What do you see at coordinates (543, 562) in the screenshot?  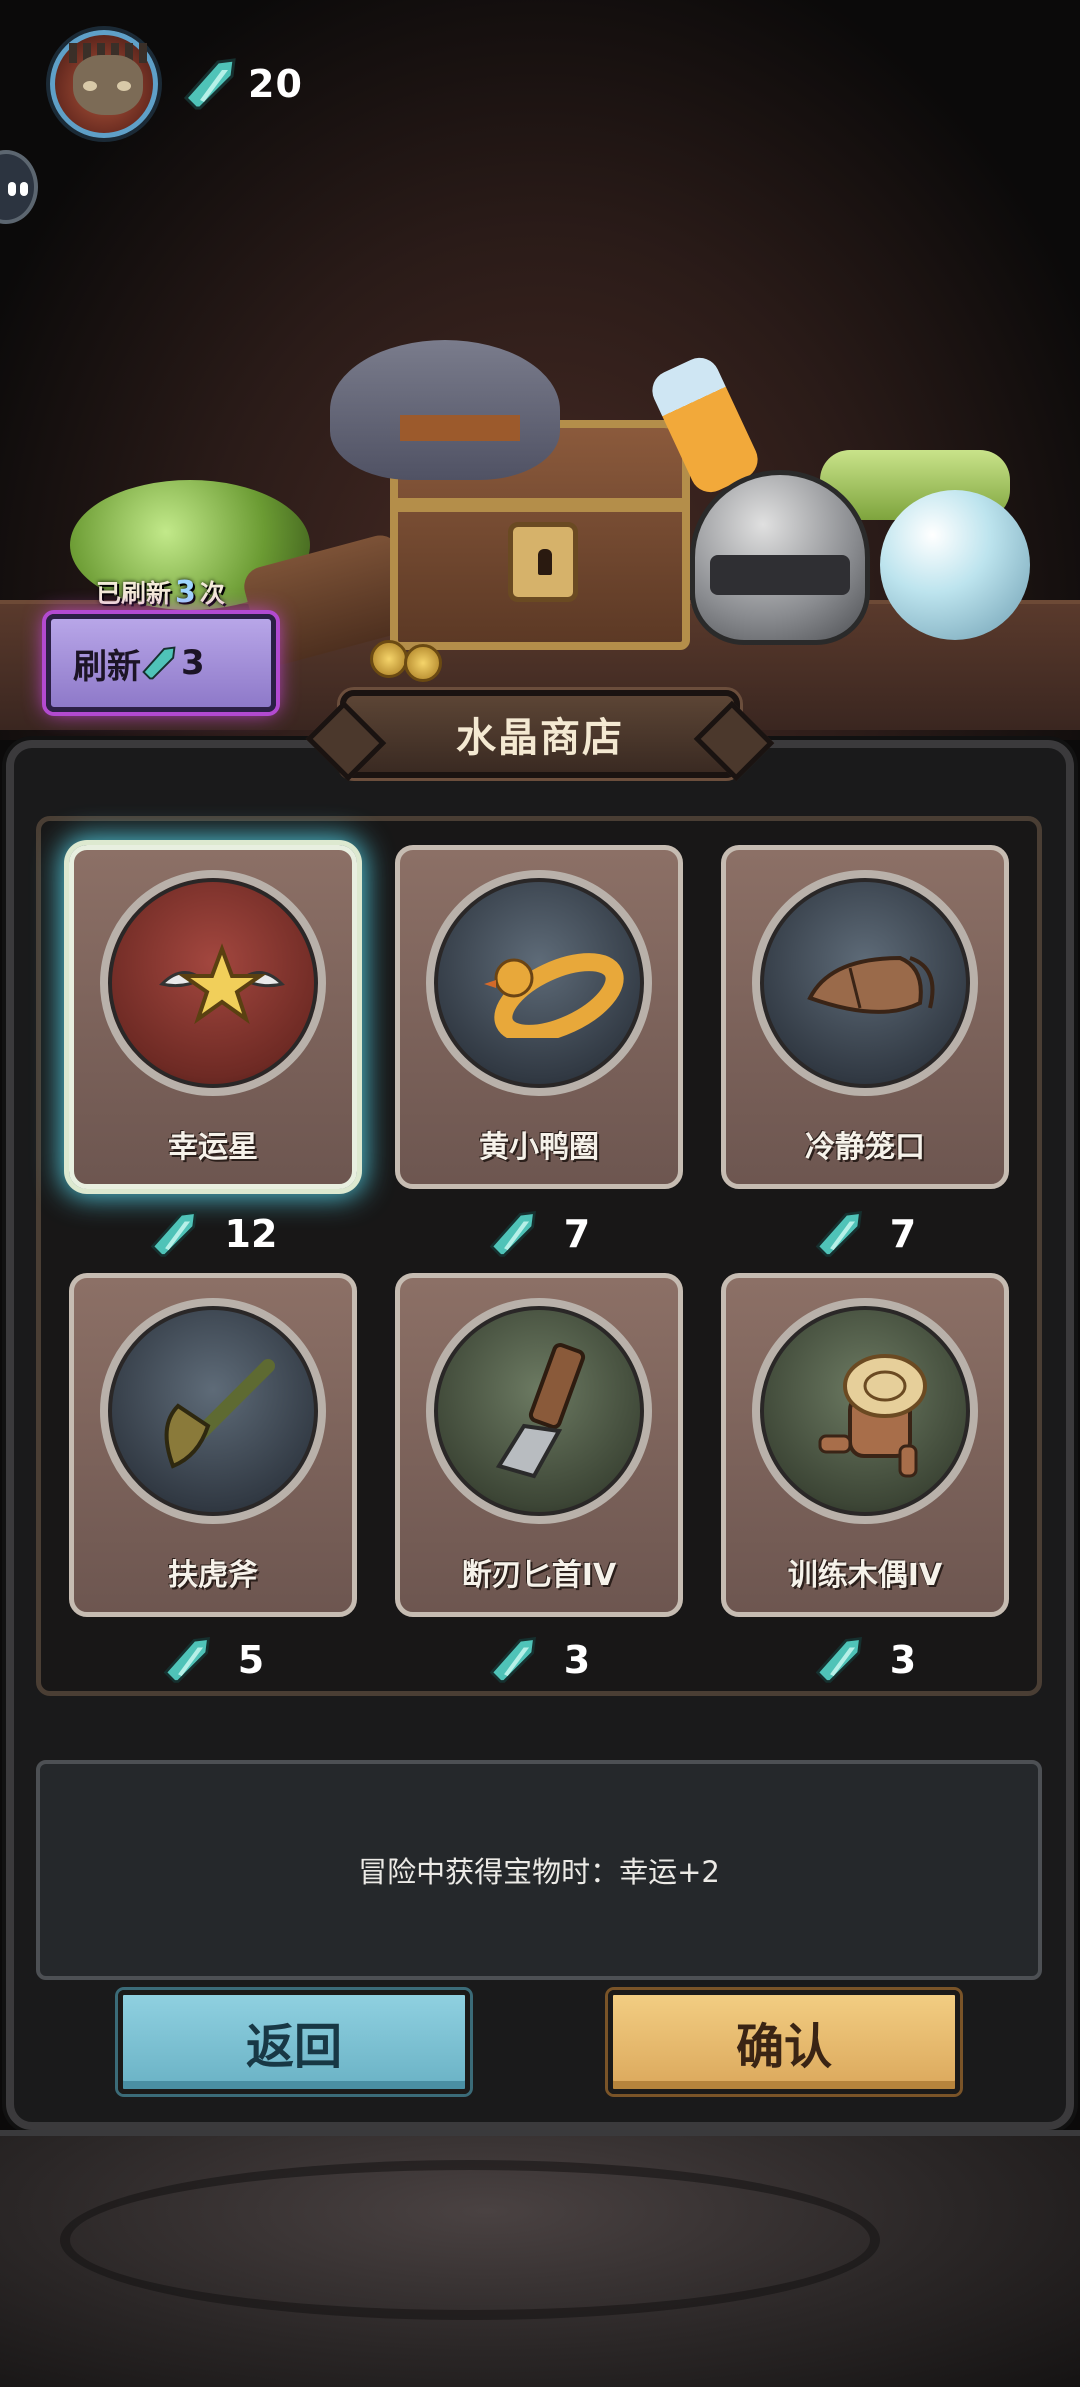 I see `chest-lock-icon` at bounding box center [543, 562].